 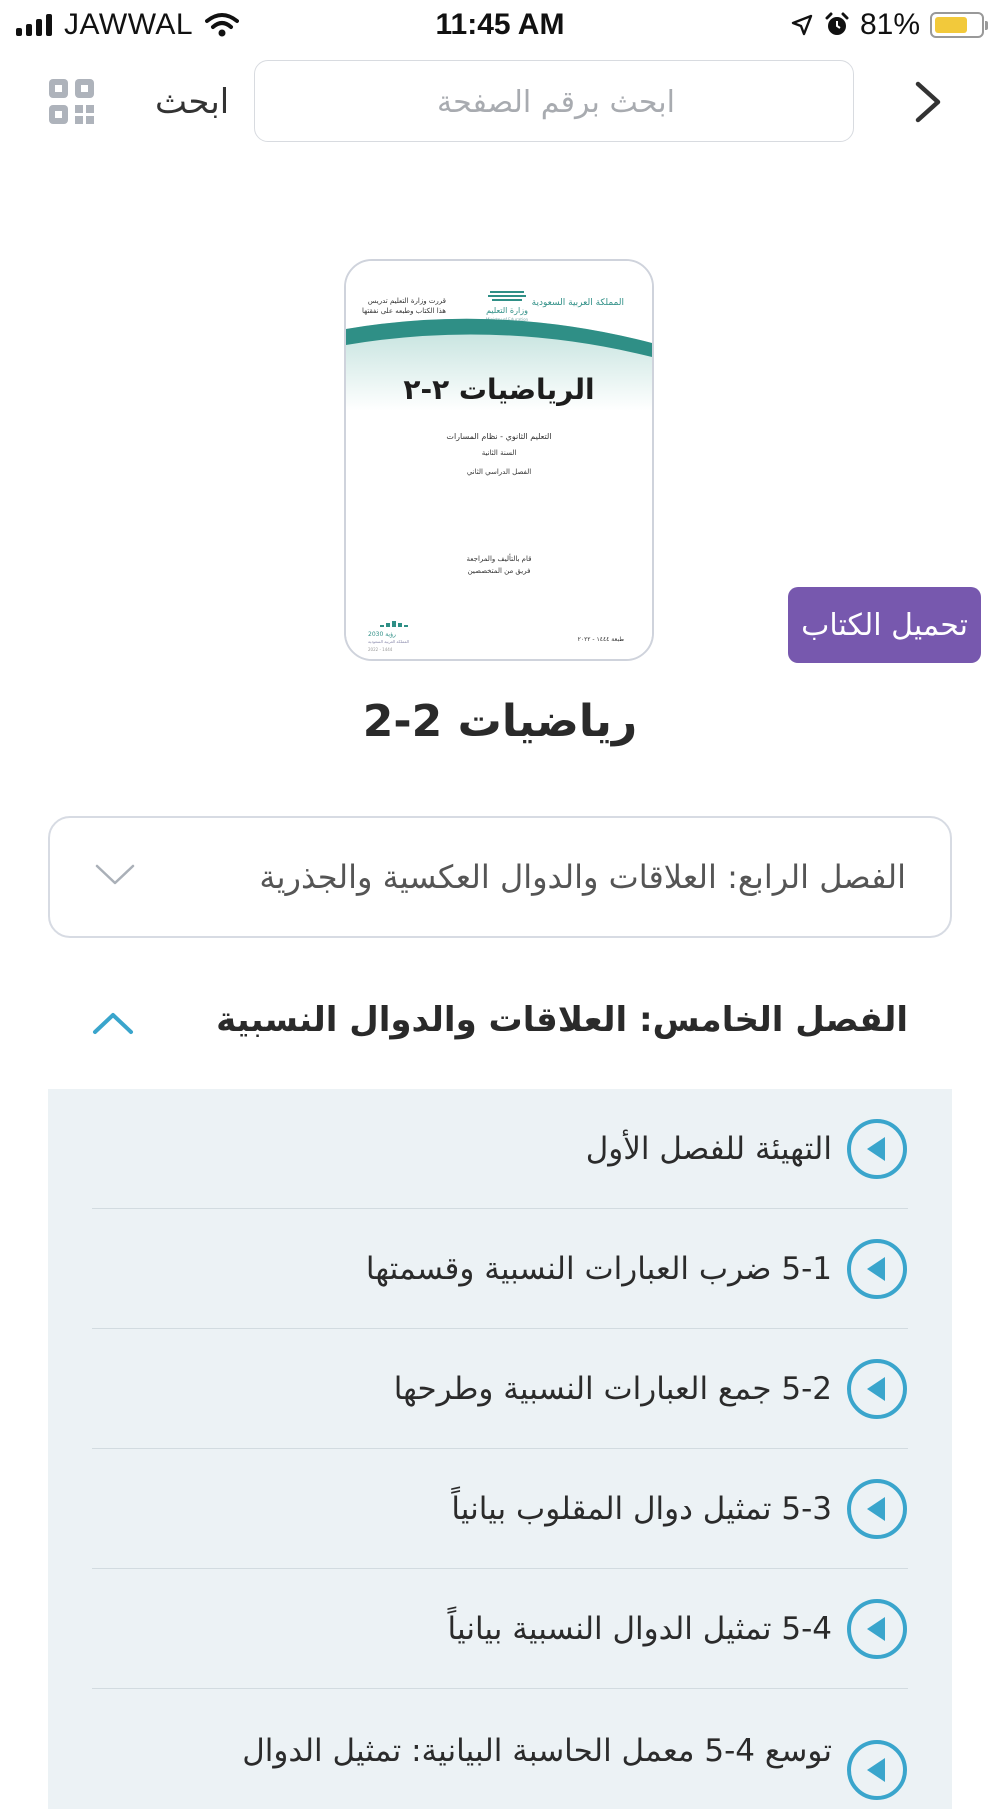 I want to click on cover-kingdom: المملكة العربية السعودية, so click(x=578, y=303).